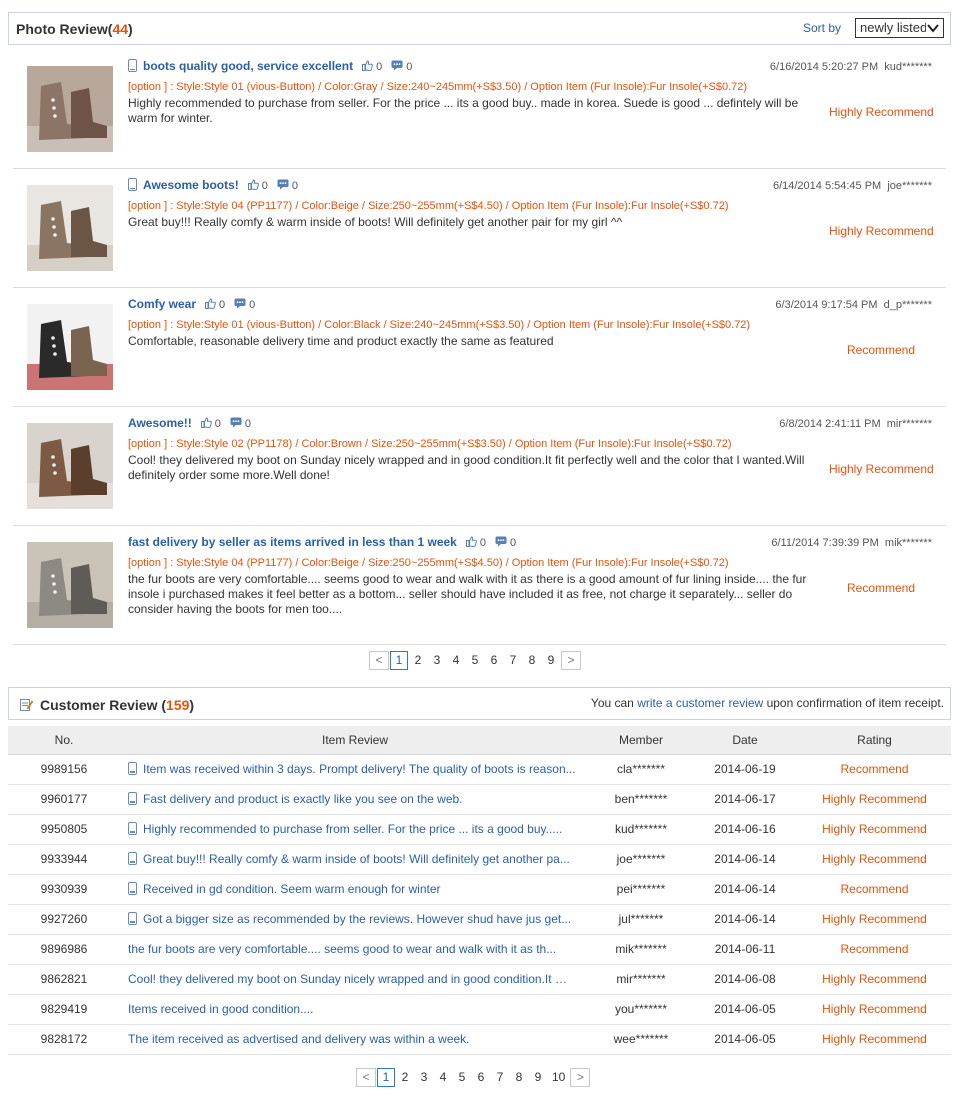 Image resolution: width=960 pixels, height=1104 pixels. I want to click on review-date: 2014-06-16, so click(745, 829).